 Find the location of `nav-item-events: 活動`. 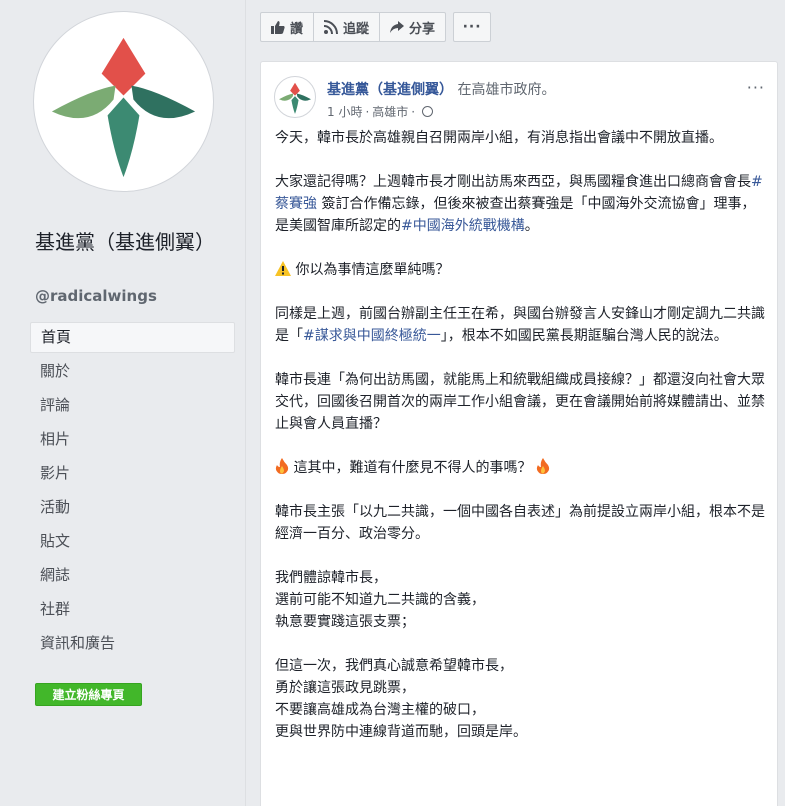

nav-item-events: 活動 is located at coordinates (132, 509).